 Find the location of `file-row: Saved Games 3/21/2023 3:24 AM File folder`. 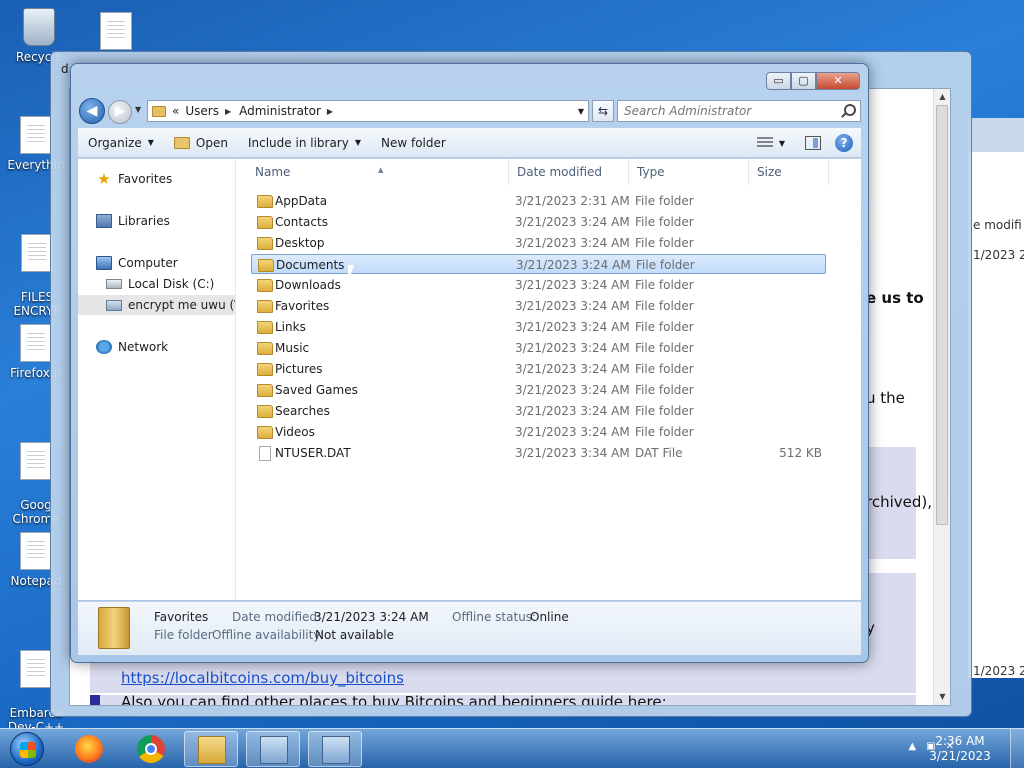

file-row: Saved Games 3/21/2023 3:24 AM File folder is located at coordinates (538, 390).